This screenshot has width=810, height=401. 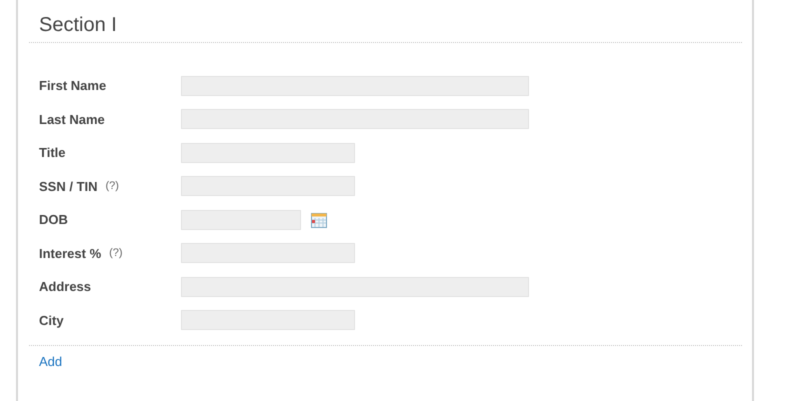 What do you see at coordinates (72, 119) in the screenshot?
I see `field-label: Last Name` at bounding box center [72, 119].